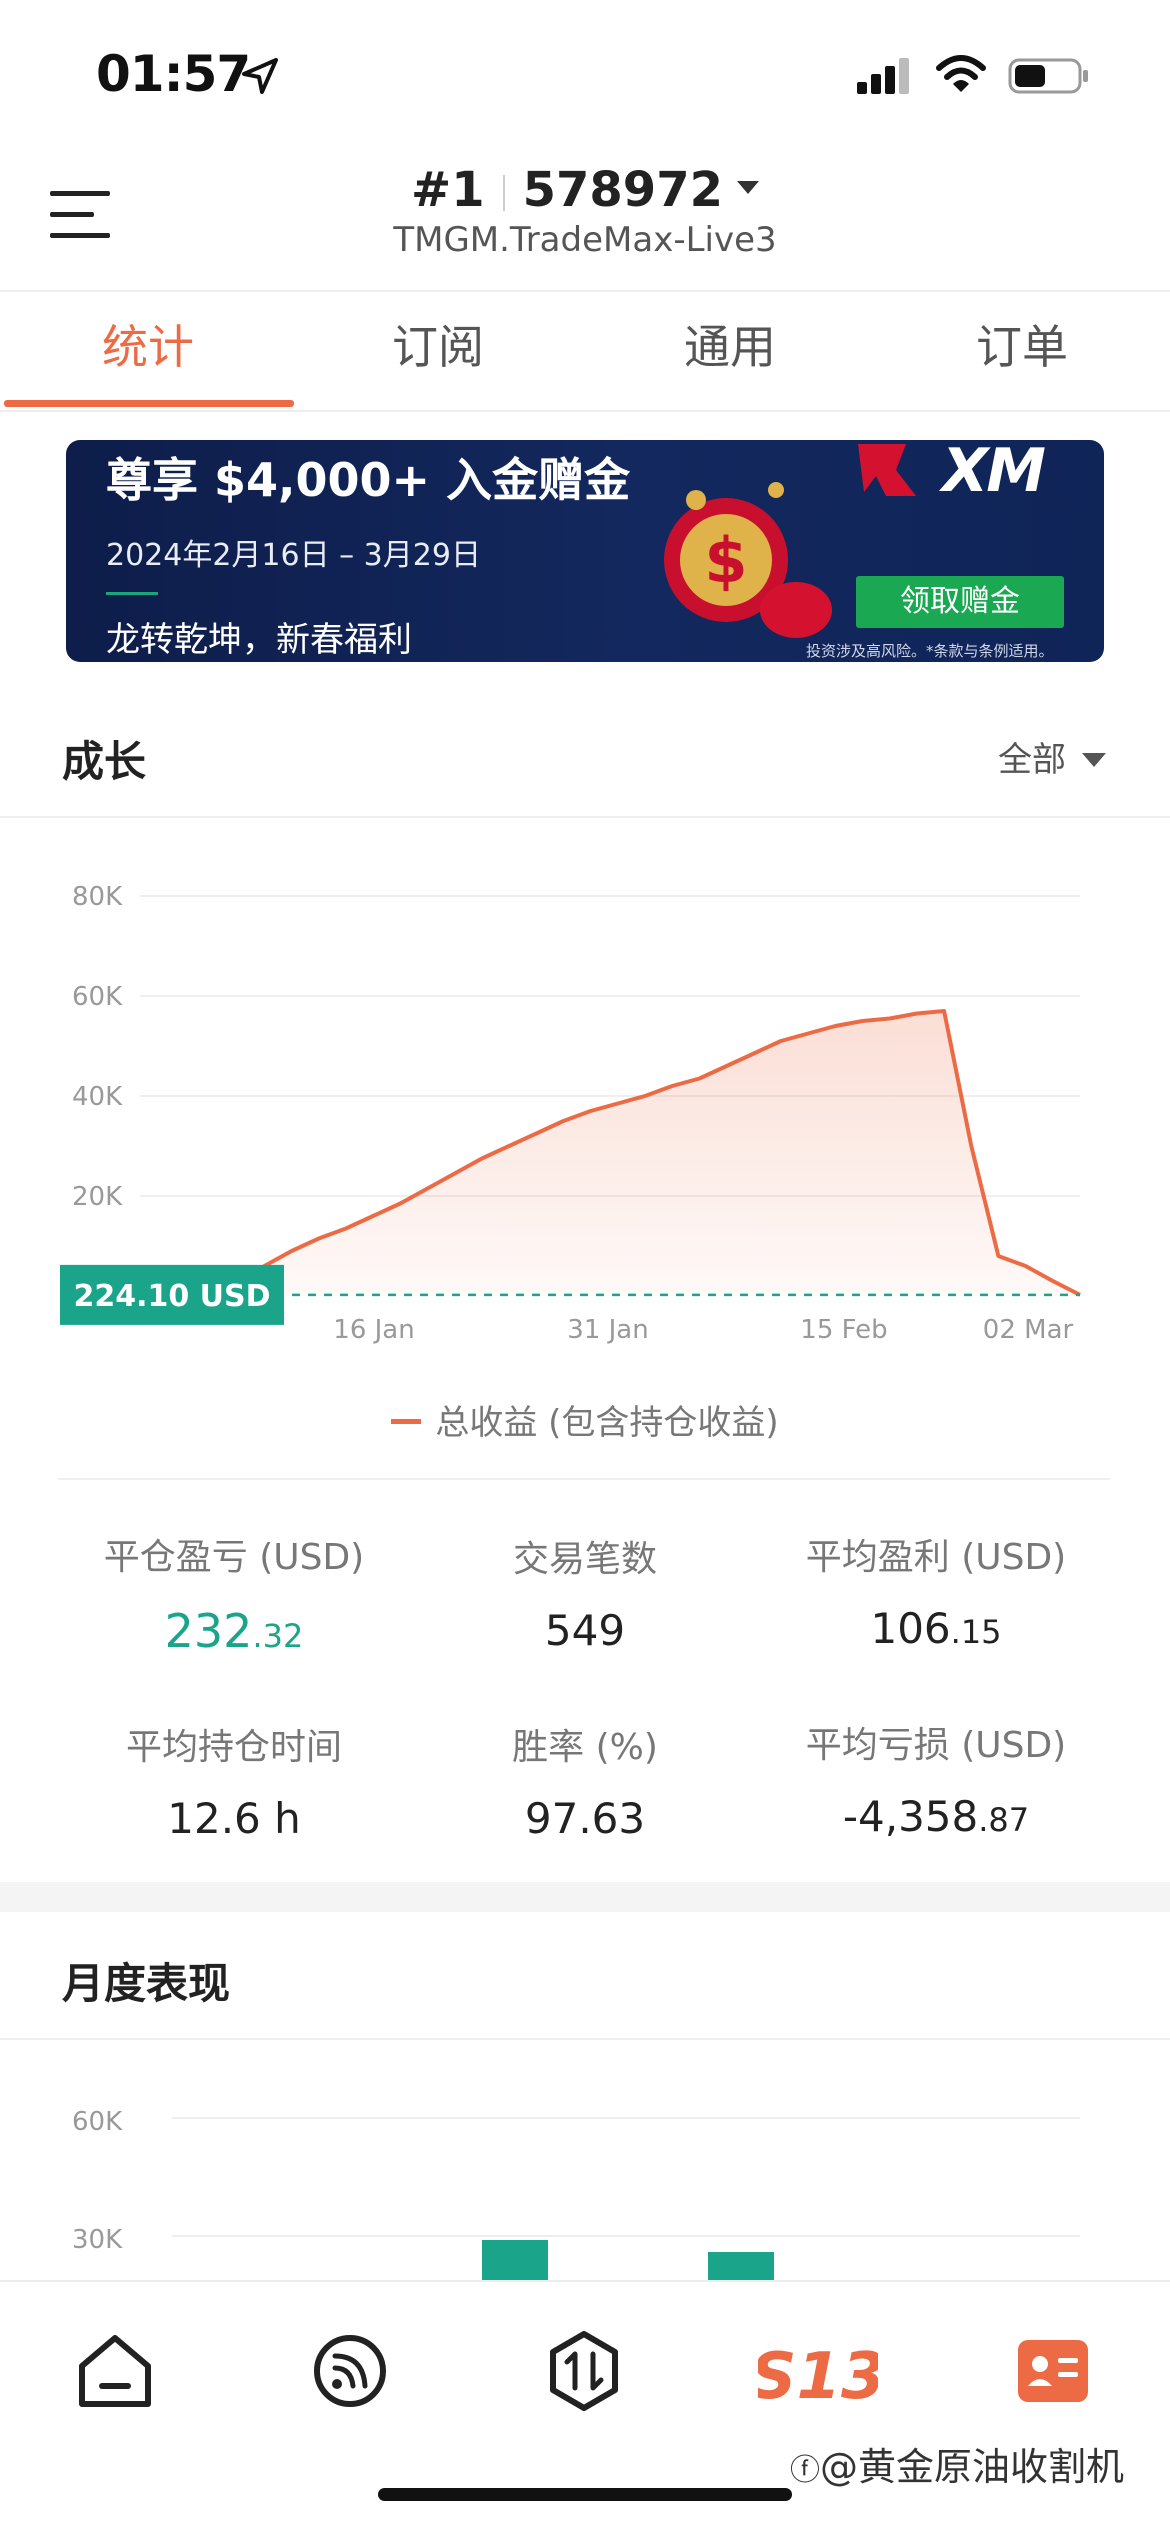 This screenshot has width=1170, height=2534. I want to click on current-value-label: 224.10 USD, so click(171, 1296).